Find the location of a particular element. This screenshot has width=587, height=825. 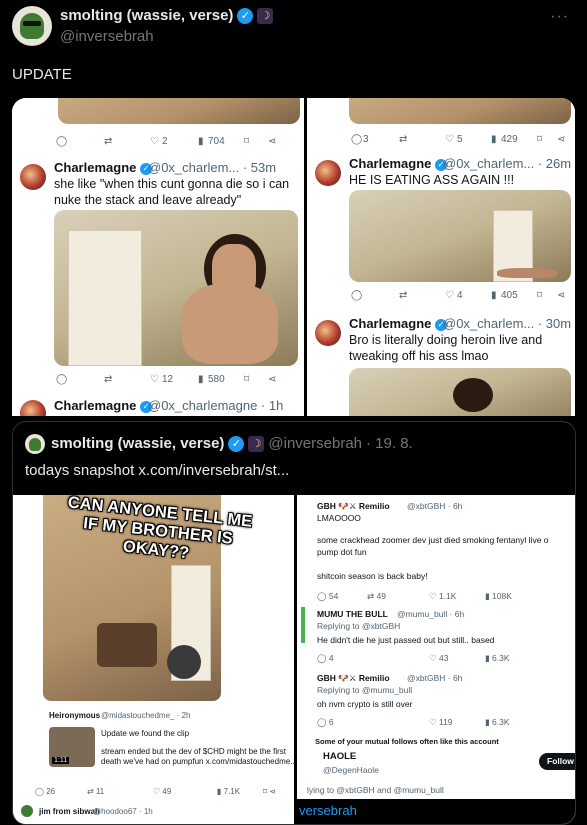

views-count: ▮ 108K is located at coordinates (498, 596).